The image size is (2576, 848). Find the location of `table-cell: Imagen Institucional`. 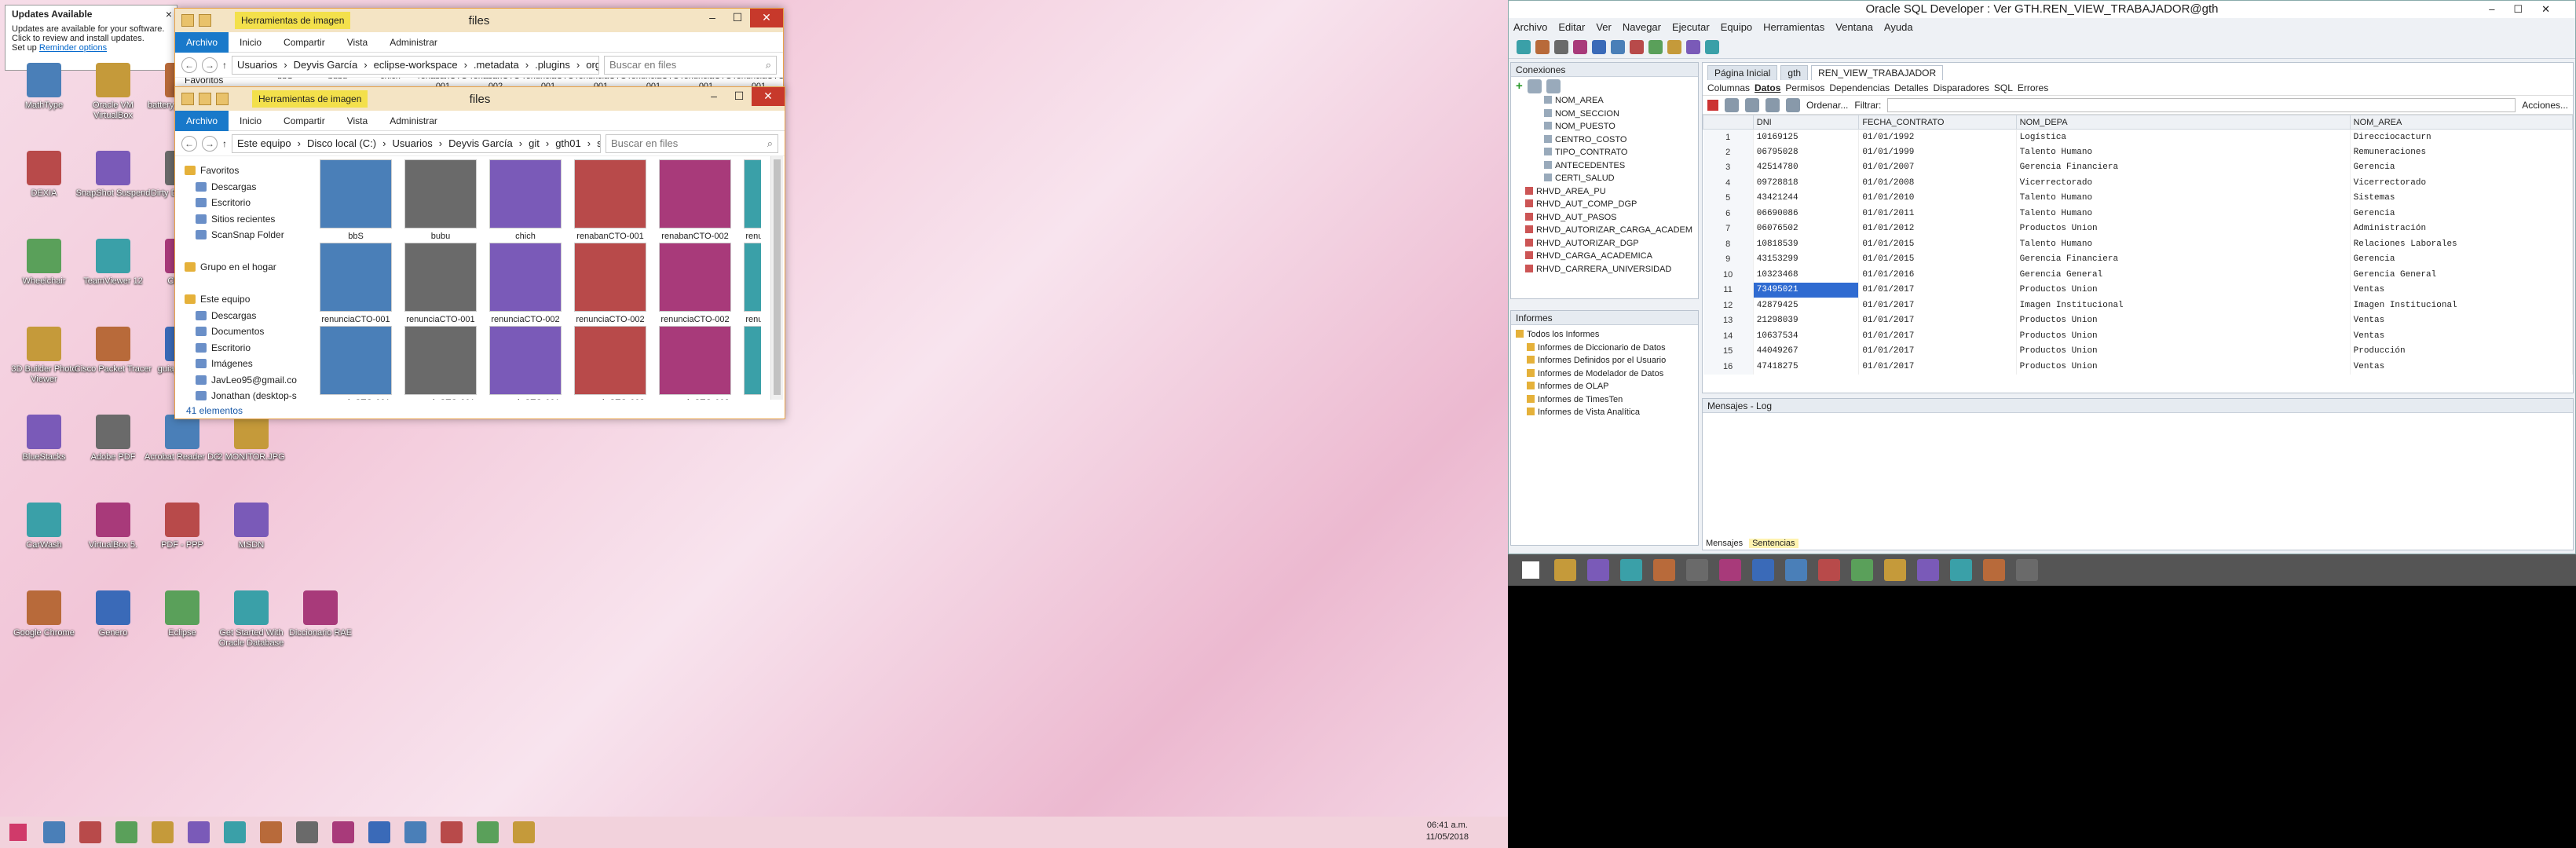

table-cell: Imagen Institucional is located at coordinates (2183, 305).